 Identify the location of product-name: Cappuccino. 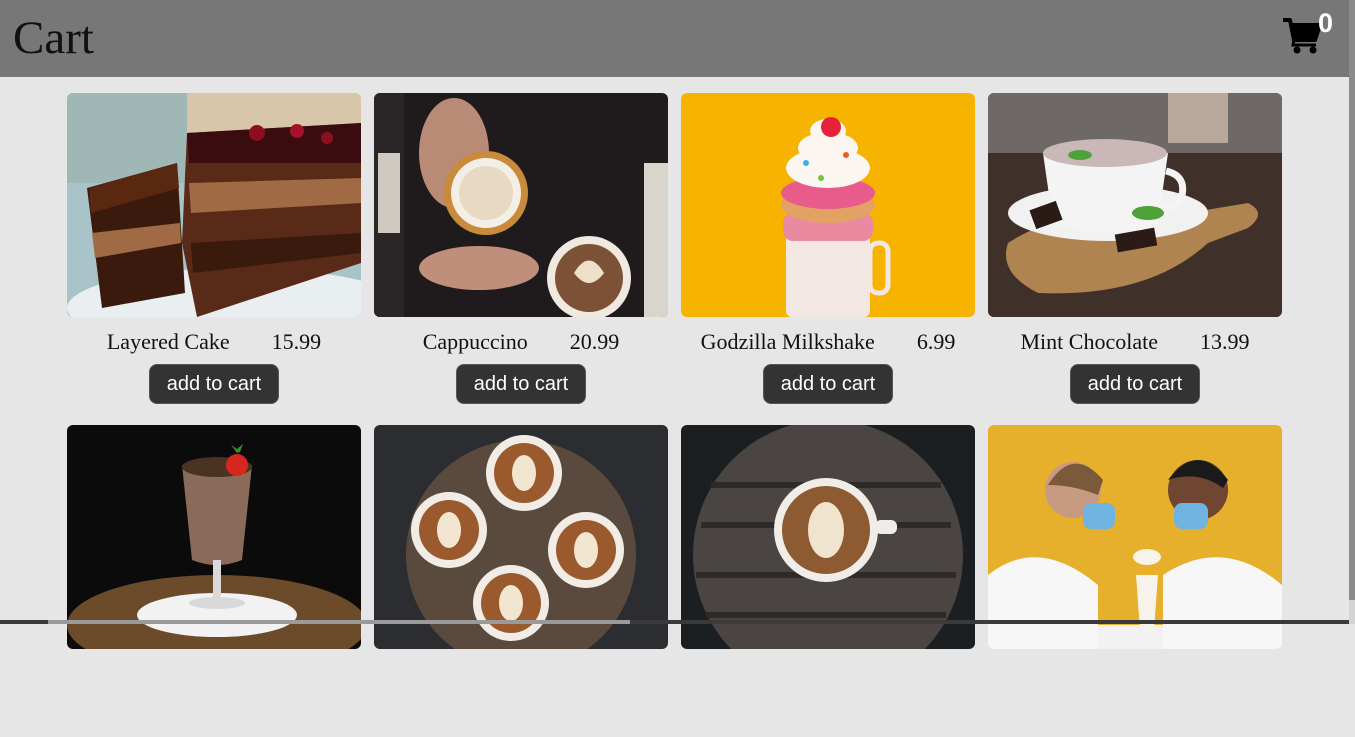
(475, 341).